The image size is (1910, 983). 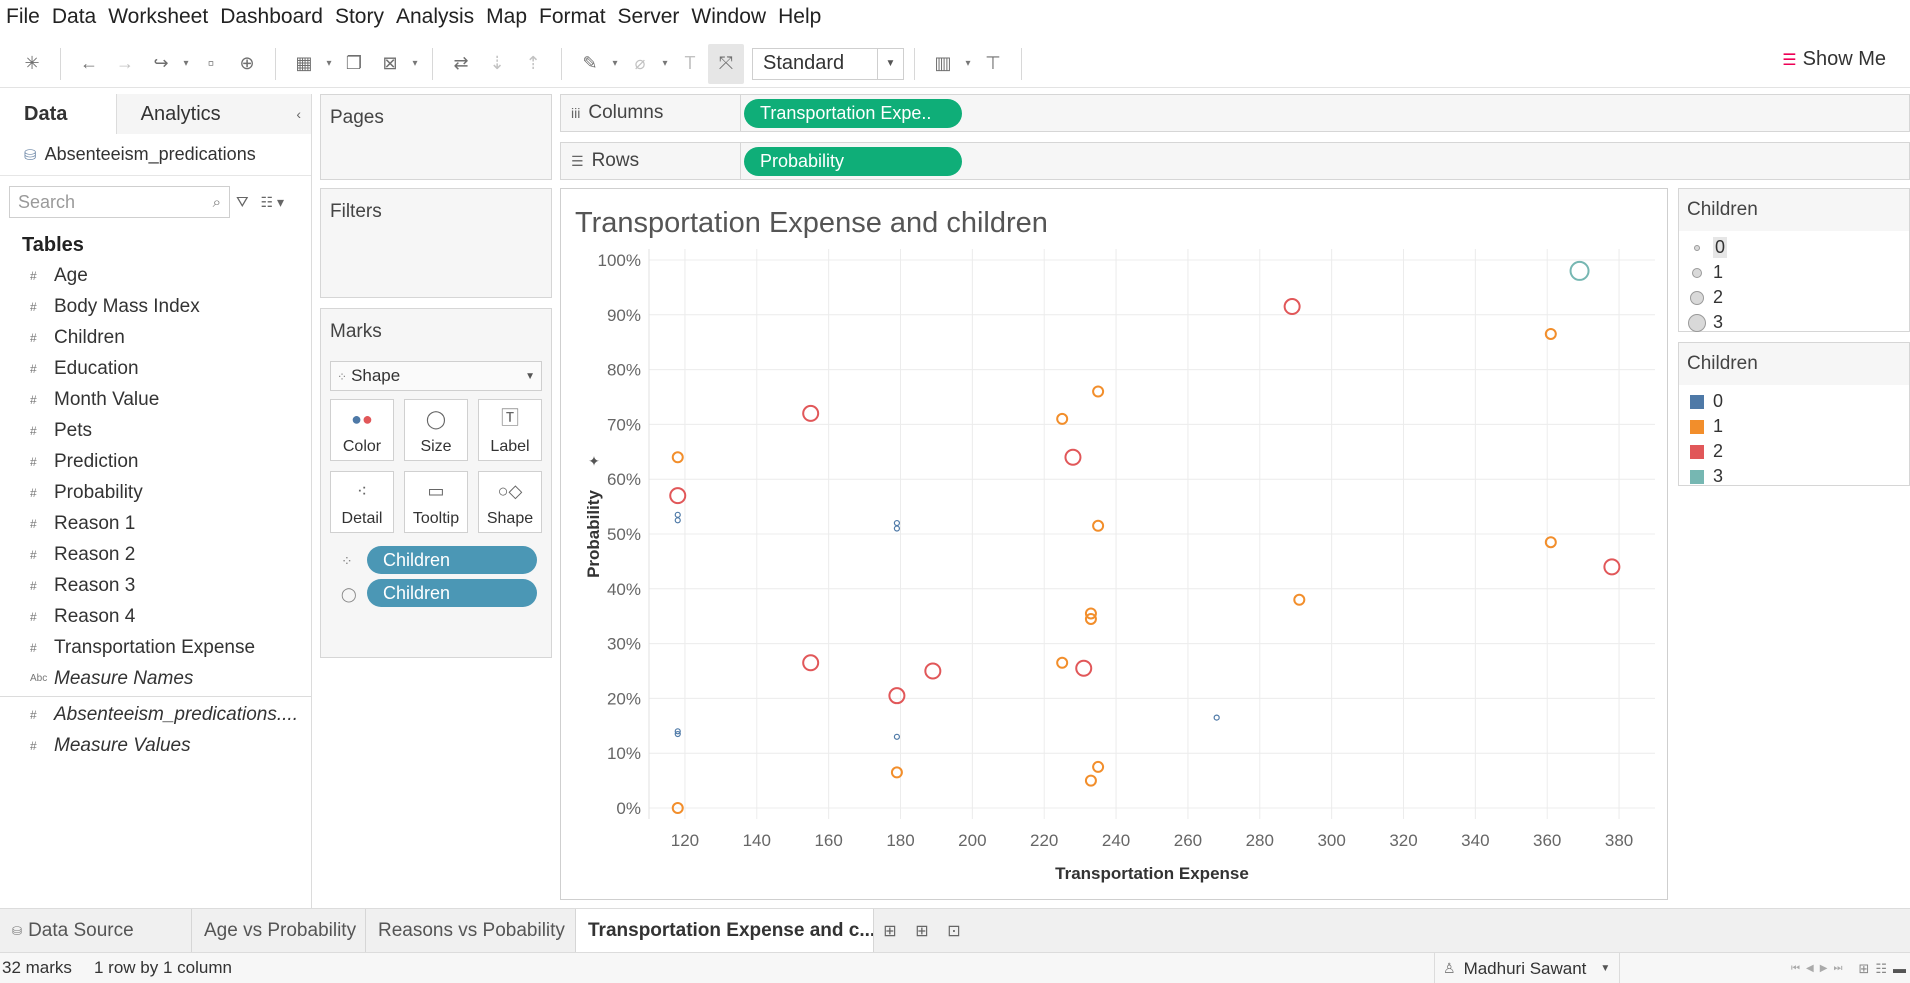 What do you see at coordinates (890, 931) in the screenshot?
I see `new-worksheet-icon: ⊞` at bounding box center [890, 931].